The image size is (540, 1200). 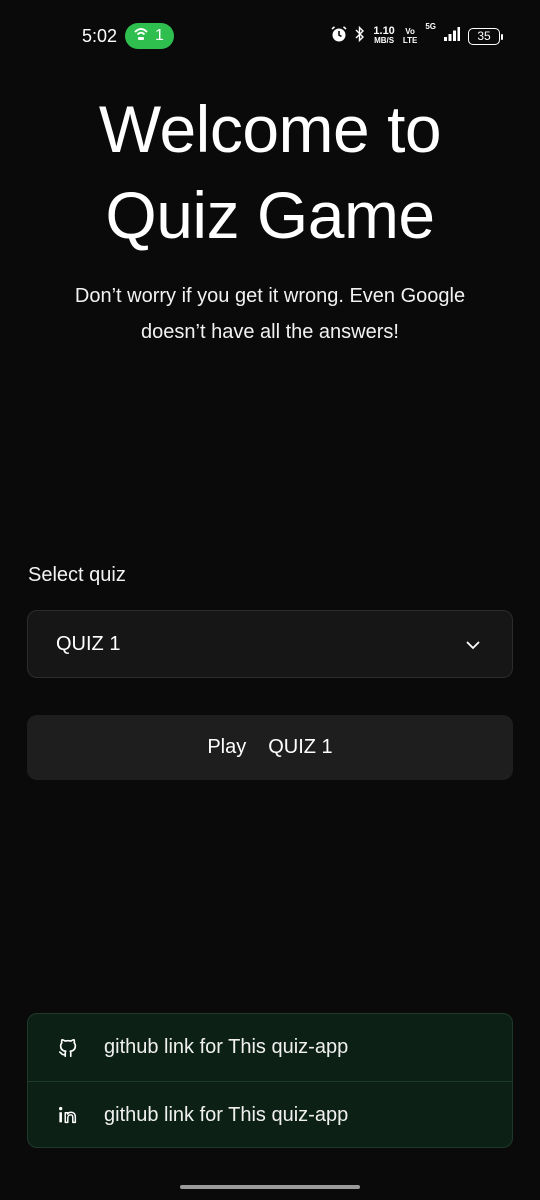 I want to click on linkedin-icon, so click(x=68, y=1115).